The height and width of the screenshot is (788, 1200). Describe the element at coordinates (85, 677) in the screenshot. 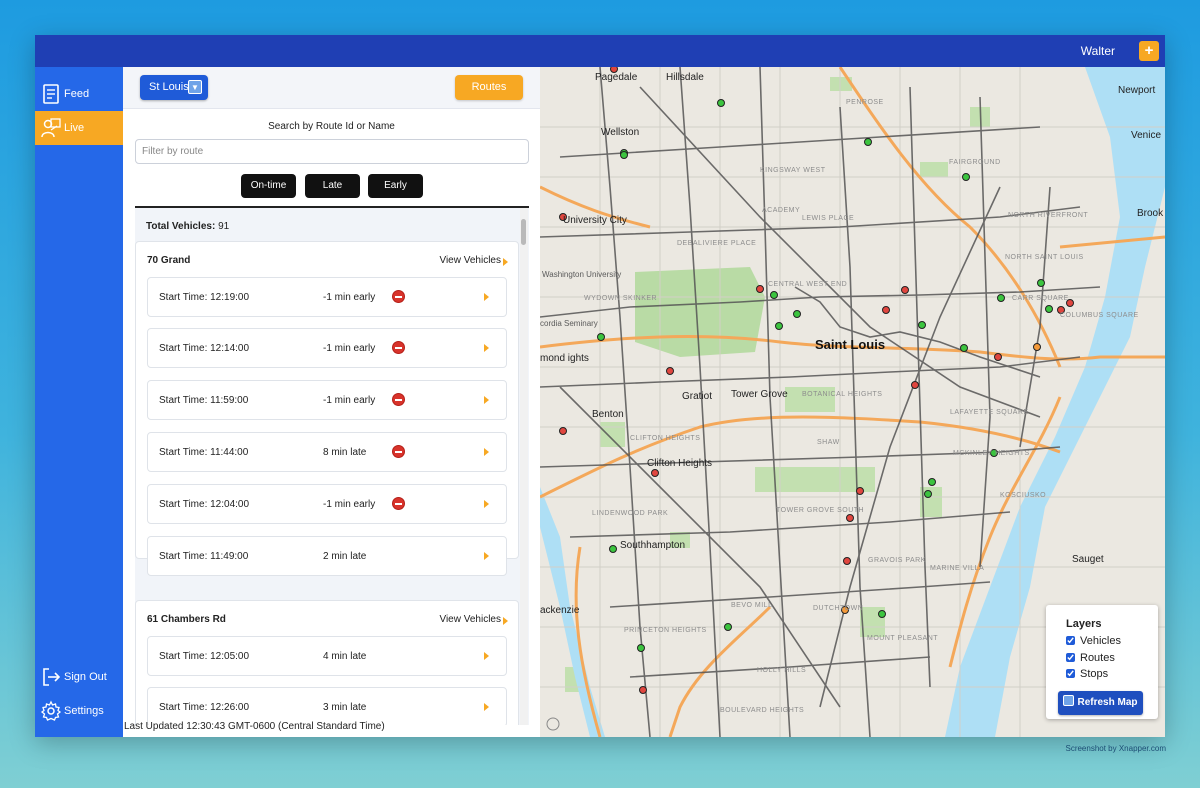

I see `sidebar-item-label: Sign Out` at that location.